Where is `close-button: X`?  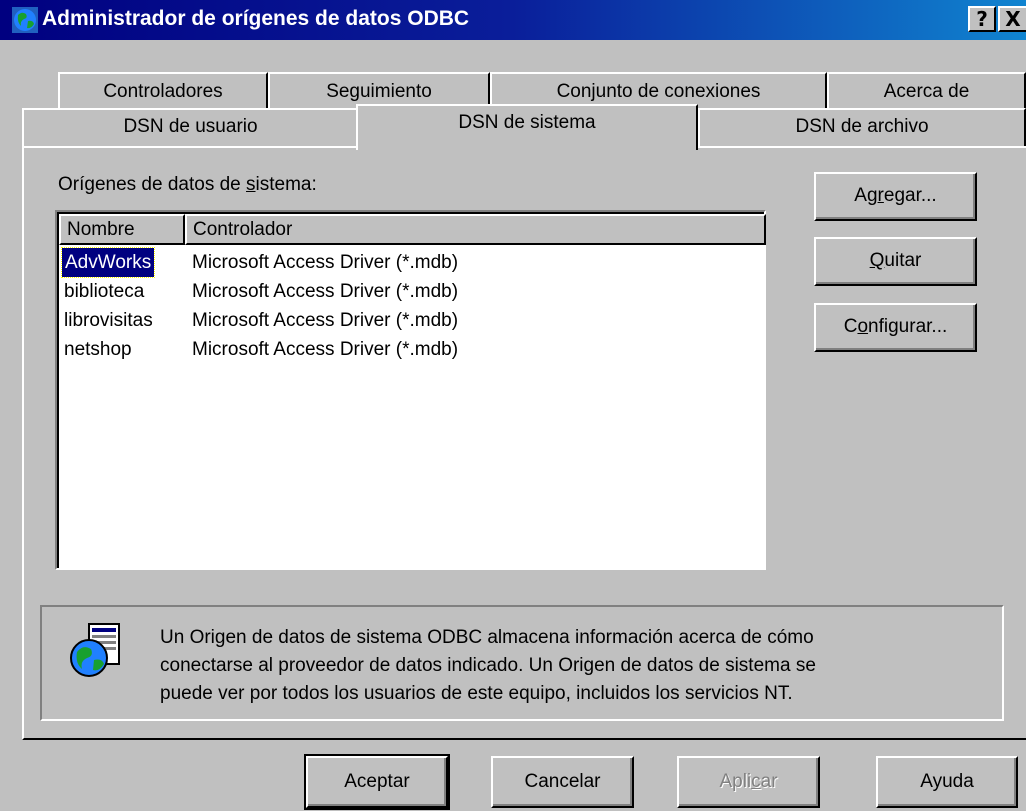
close-button: X is located at coordinates (1012, 19).